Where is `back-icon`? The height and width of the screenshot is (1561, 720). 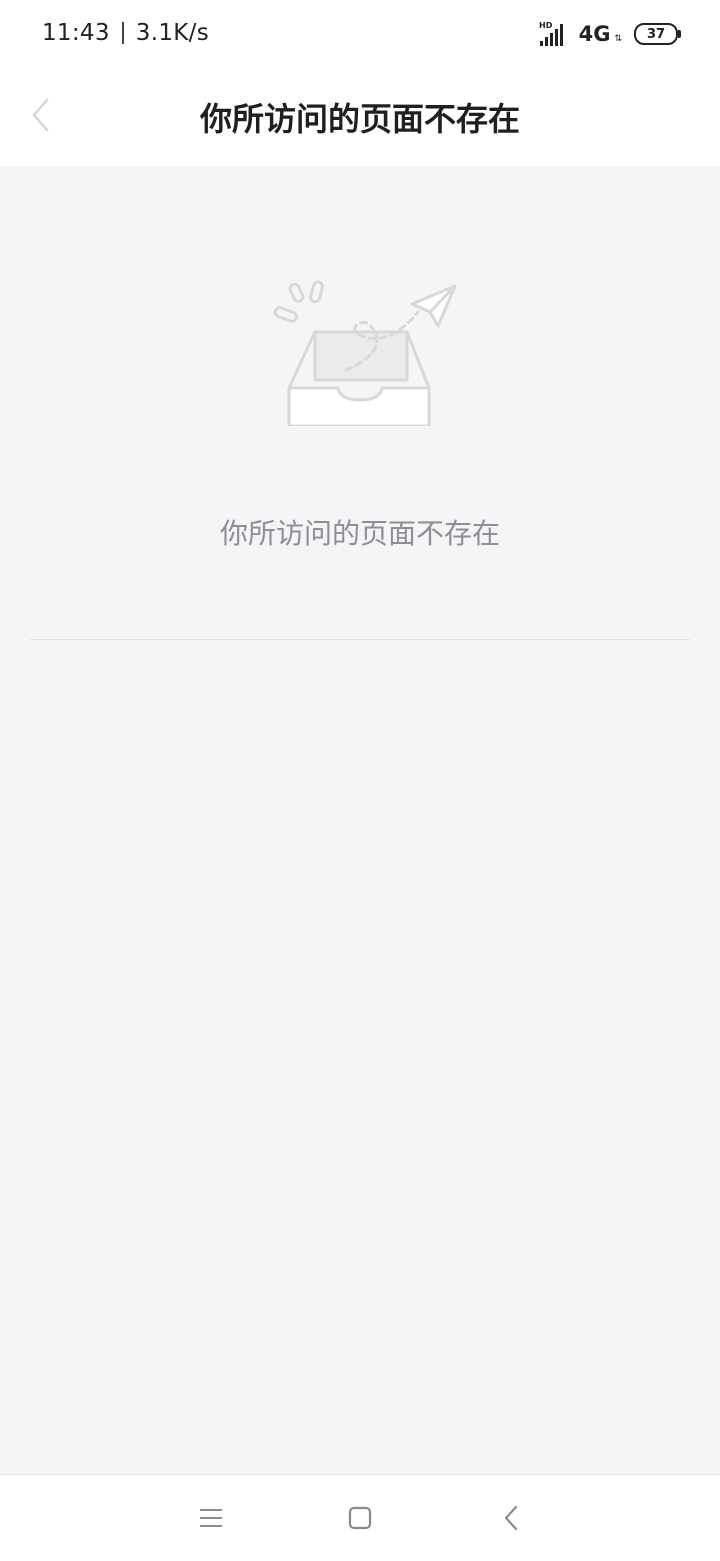 back-icon is located at coordinates (511, 1518).